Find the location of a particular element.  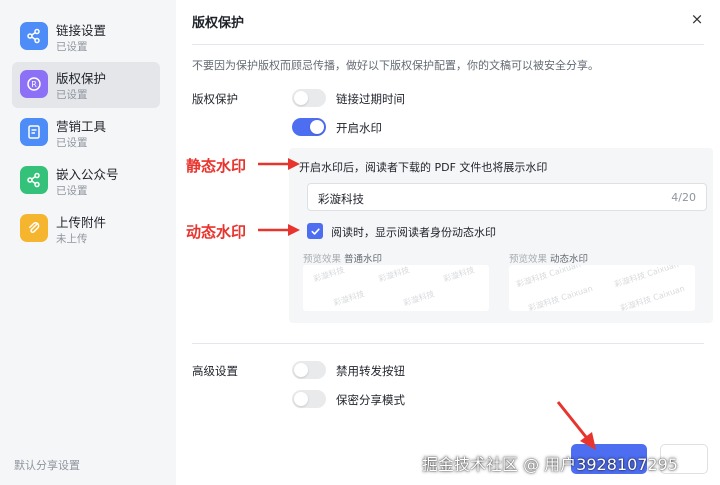

sidebar-item-marketing: 营销工具 已设置 is located at coordinates (86, 133).